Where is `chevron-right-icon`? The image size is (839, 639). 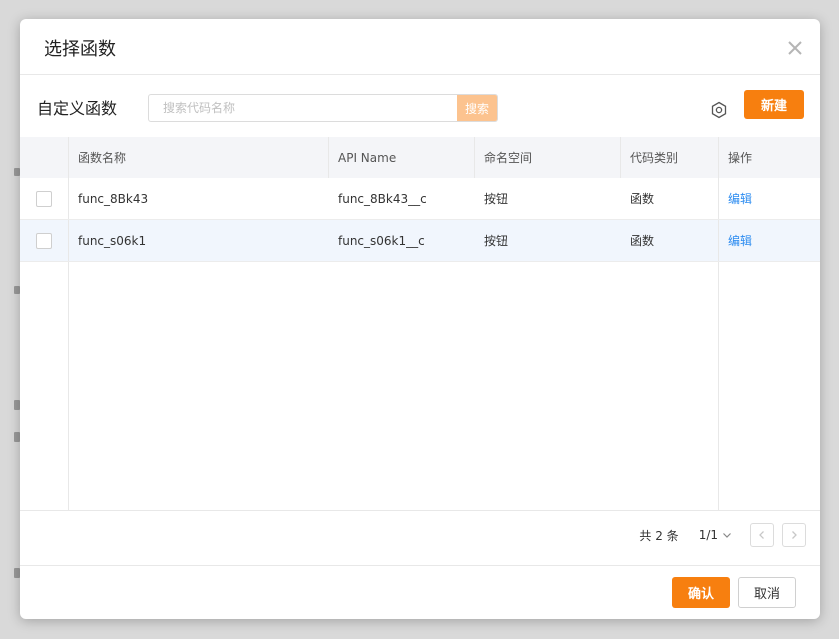
chevron-right-icon is located at coordinates (794, 535).